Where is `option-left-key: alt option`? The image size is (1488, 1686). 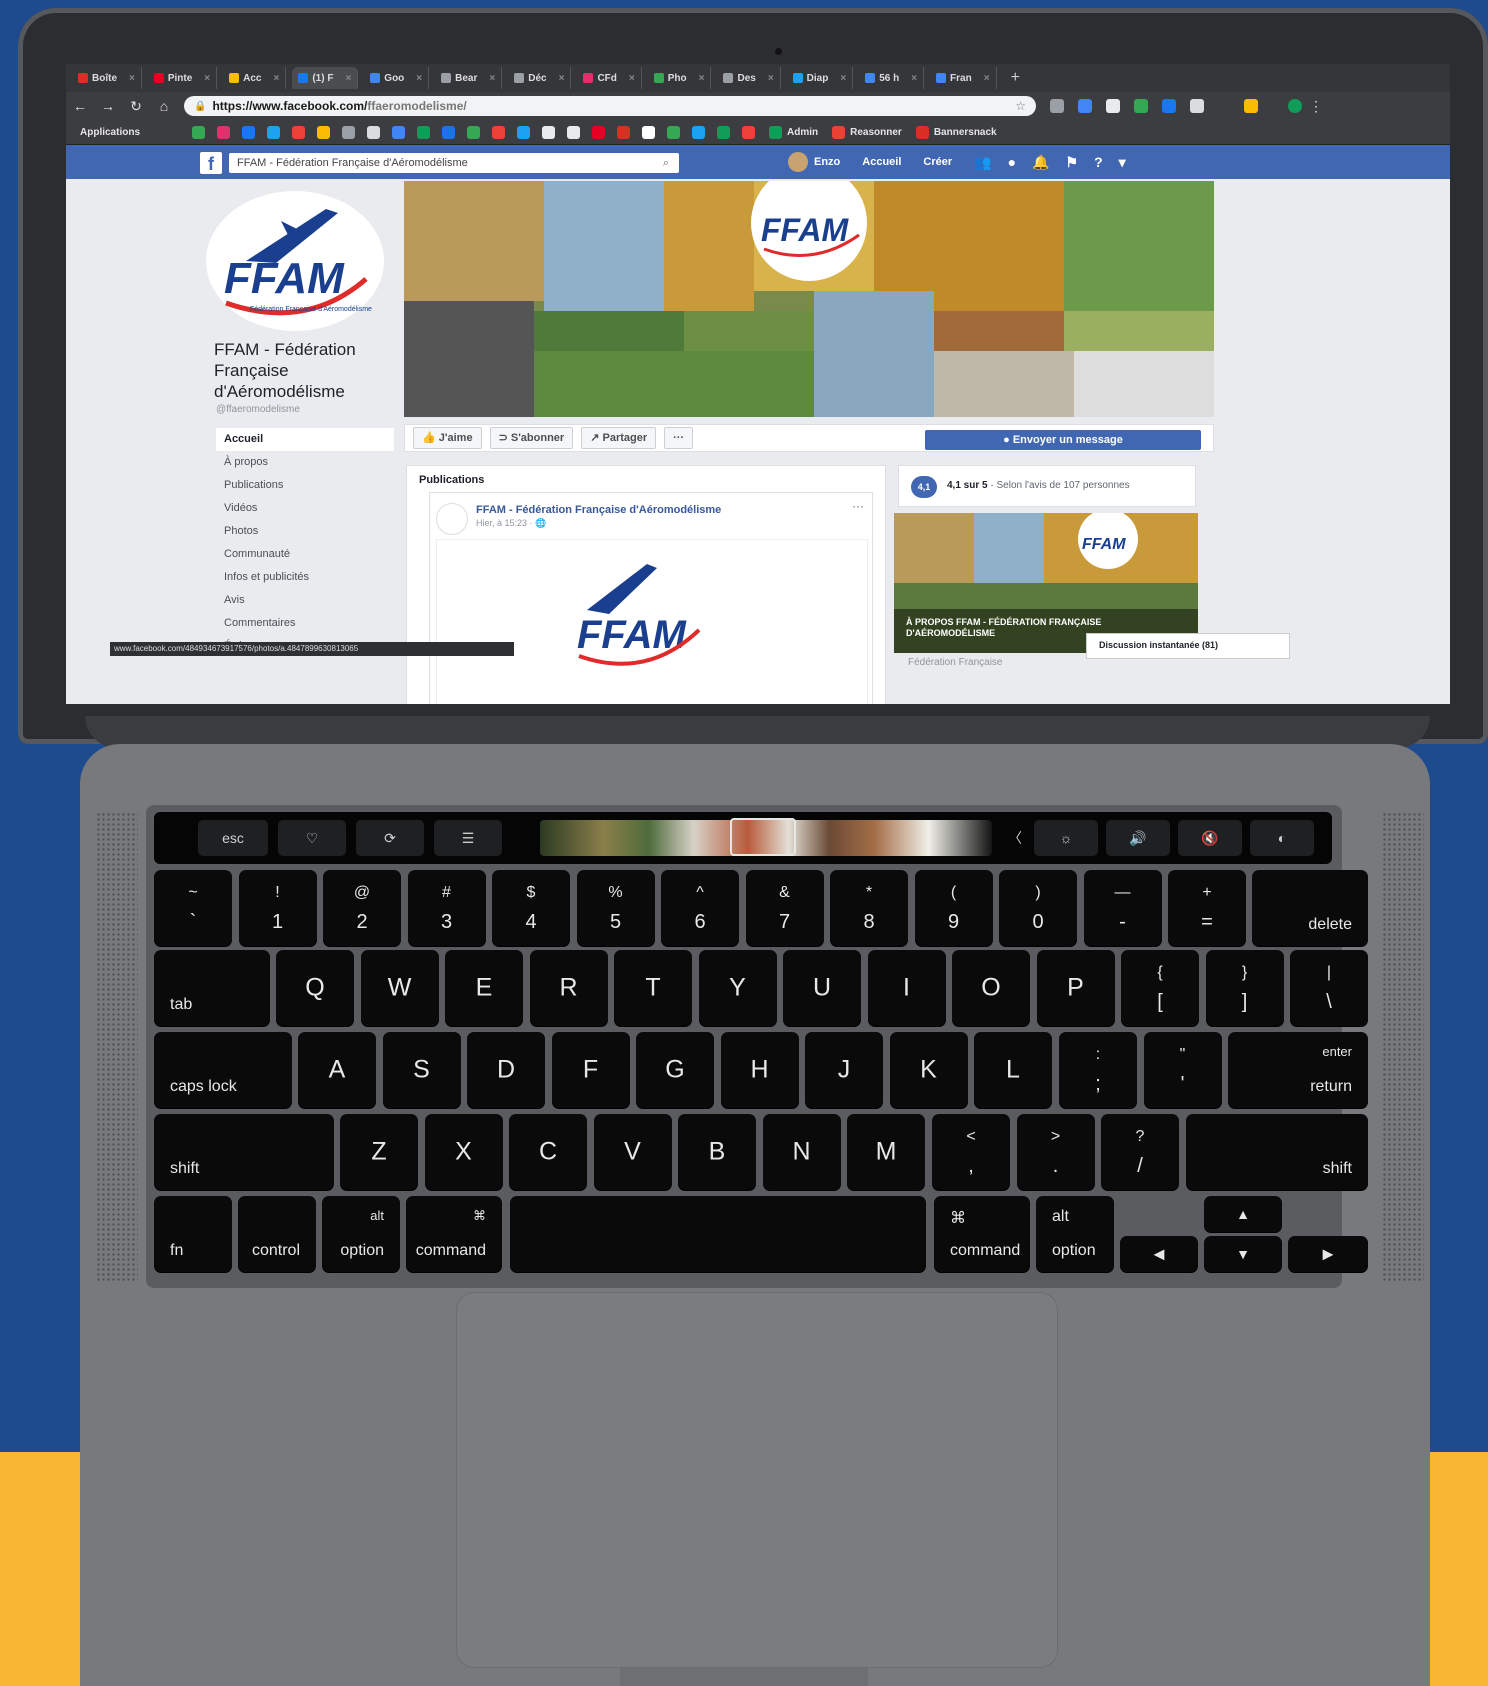
option-left-key: alt option is located at coordinates (361, 1234).